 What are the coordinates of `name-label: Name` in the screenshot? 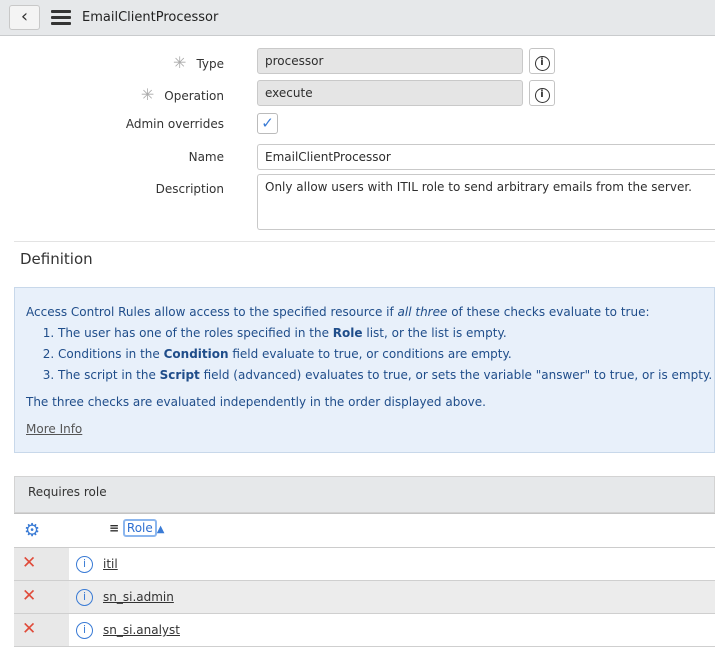 It's located at (206, 157).